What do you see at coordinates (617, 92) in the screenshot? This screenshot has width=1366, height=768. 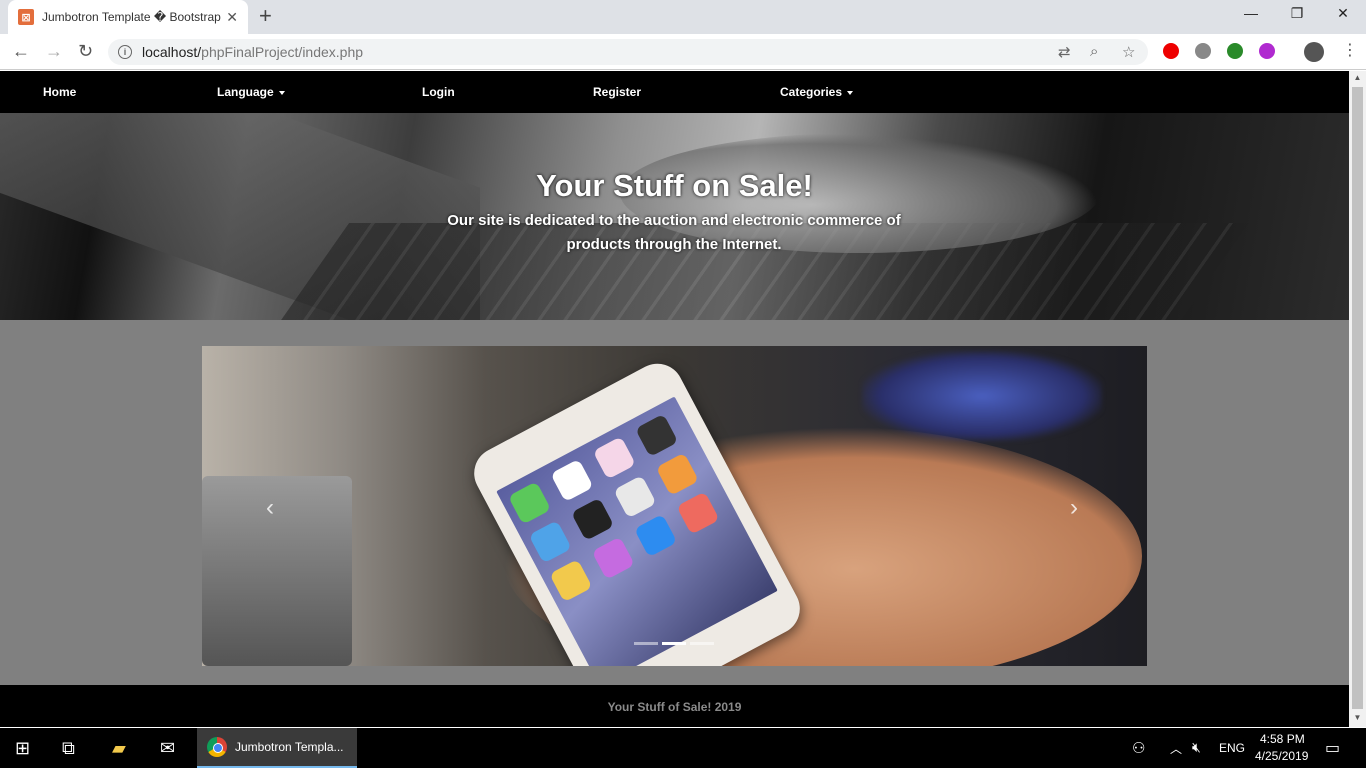 I see `nav-register: Register` at bounding box center [617, 92].